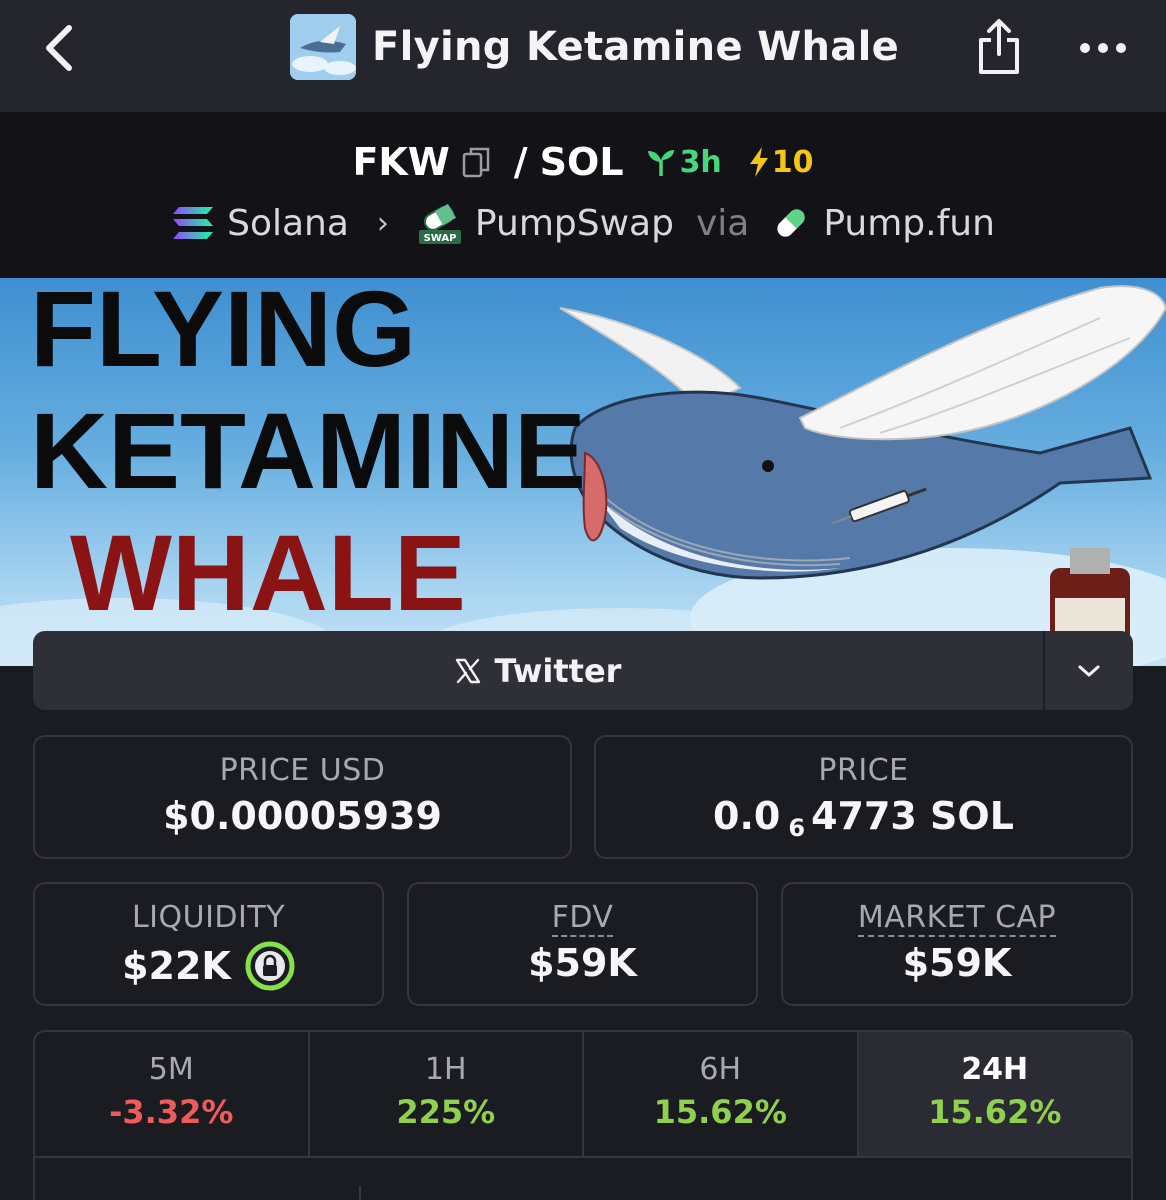 The height and width of the screenshot is (1200, 1166). I want to click on pumpswap-icon-label: SWAP, so click(439, 238).